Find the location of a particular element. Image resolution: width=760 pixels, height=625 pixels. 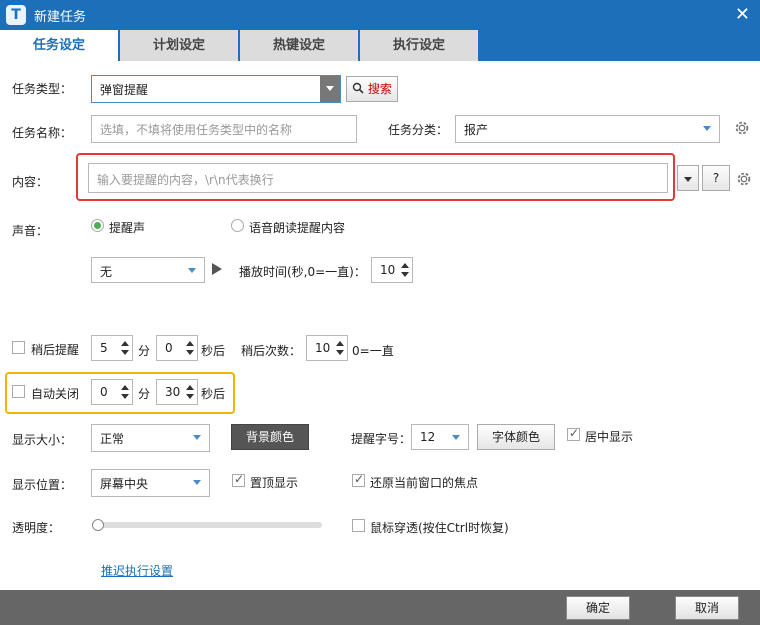

always-on-top-checkbox is located at coordinates (238, 479).